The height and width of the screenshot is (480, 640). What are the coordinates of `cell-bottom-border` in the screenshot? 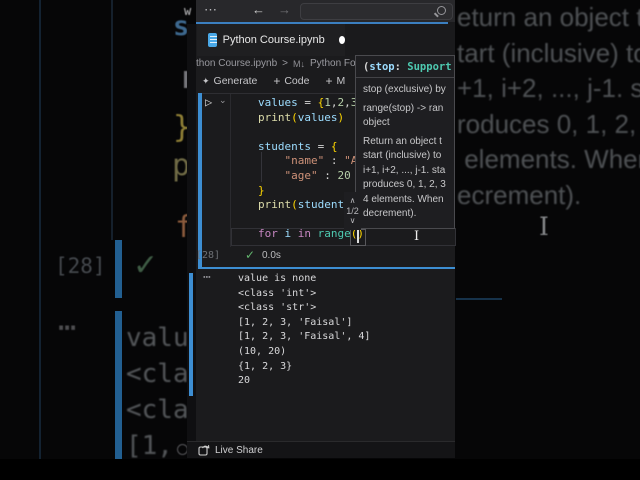 It's located at (328, 268).